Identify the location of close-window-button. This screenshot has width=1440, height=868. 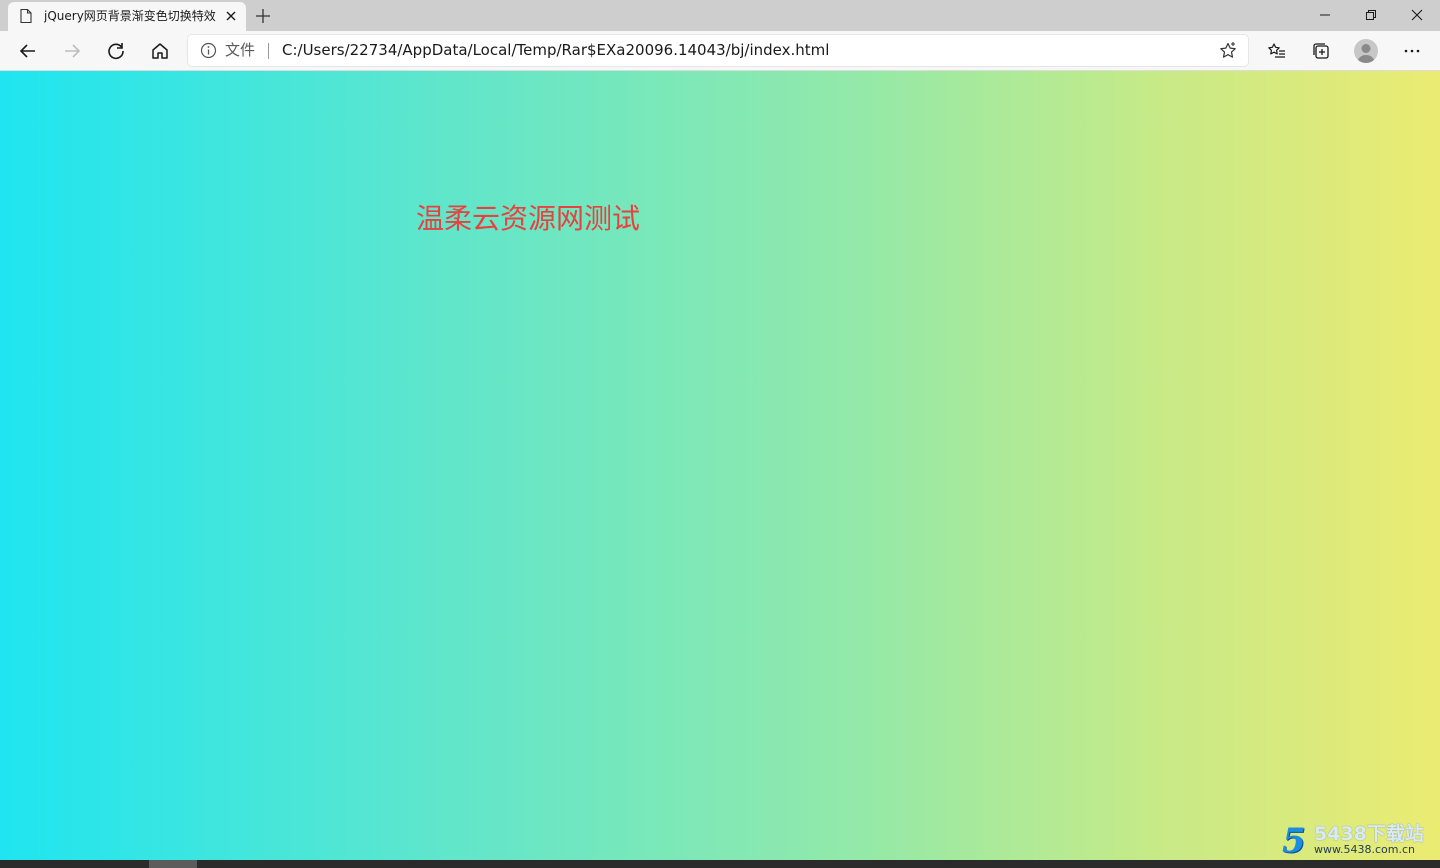
(1417, 15).